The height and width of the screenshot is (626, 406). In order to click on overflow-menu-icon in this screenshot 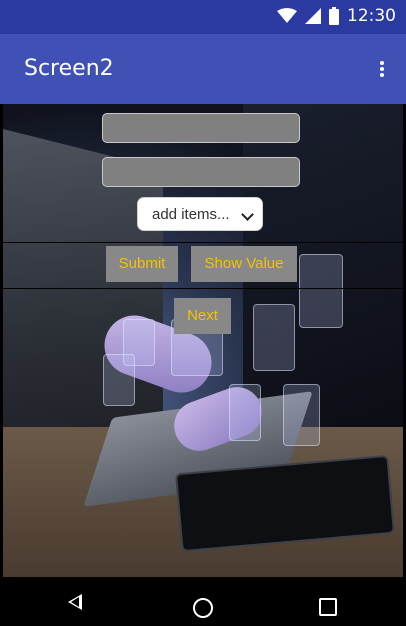, I will do `click(382, 70)`.